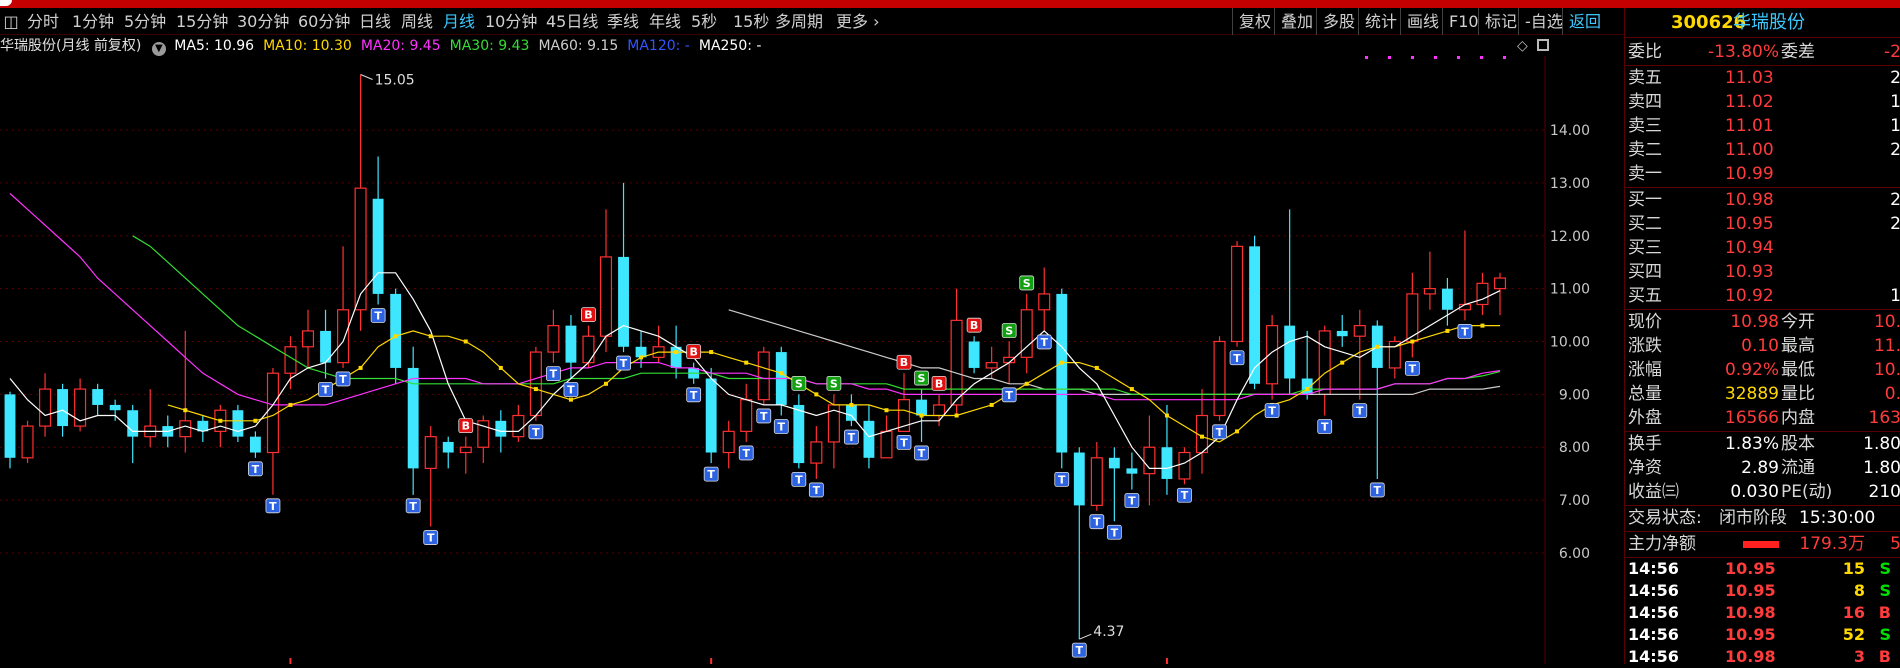  I want to click on tab-7: 周线, so click(417, 21).